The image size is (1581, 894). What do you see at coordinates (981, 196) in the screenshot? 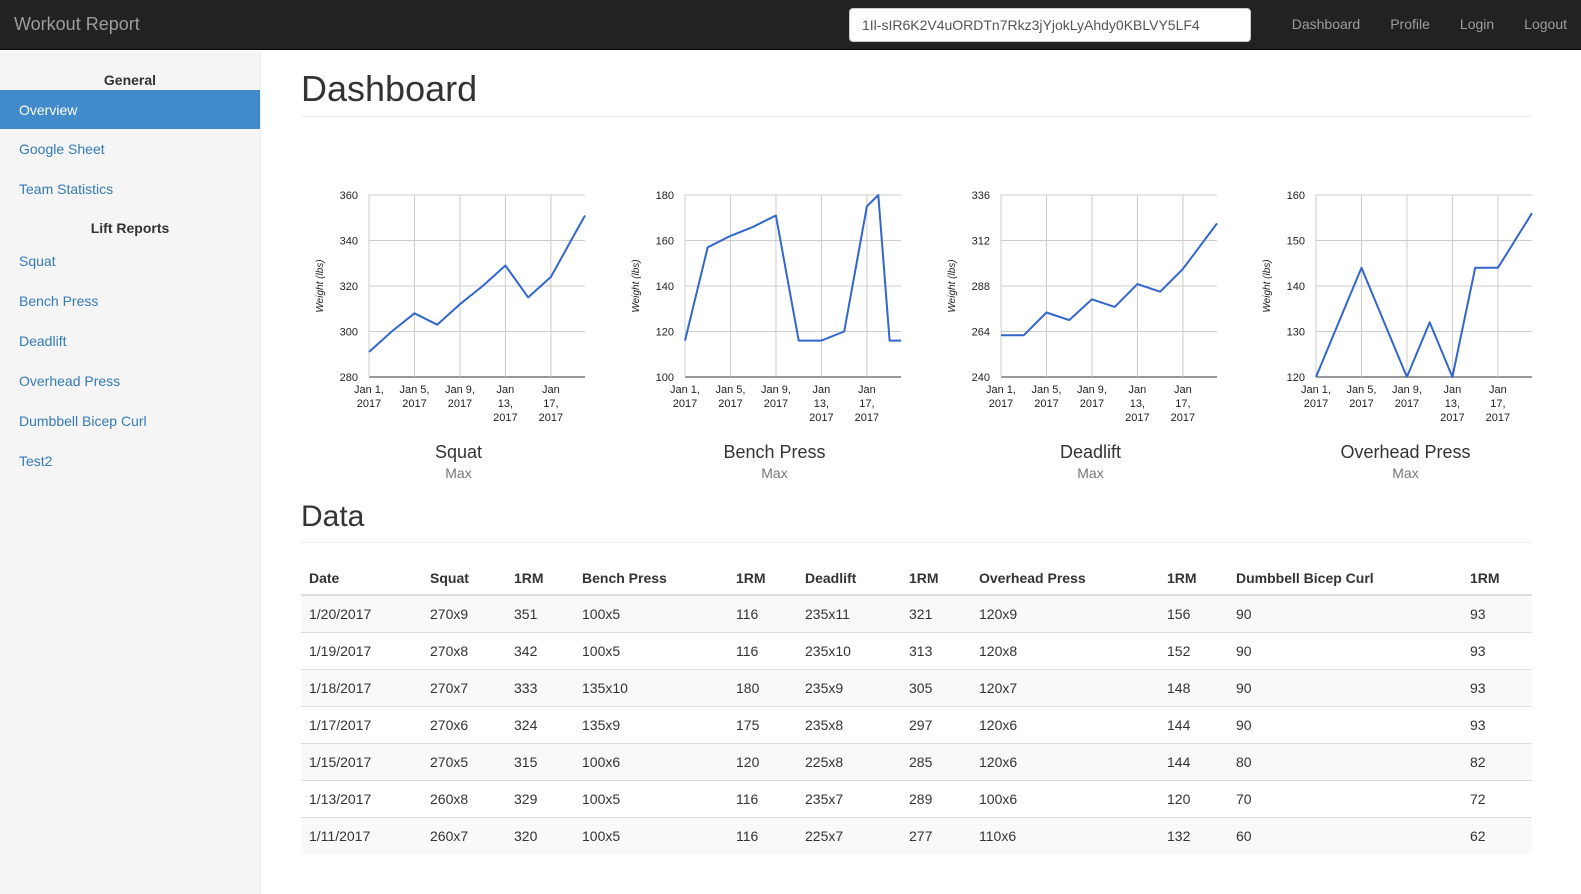
I see `y-tick-label: 336` at bounding box center [981, 196].